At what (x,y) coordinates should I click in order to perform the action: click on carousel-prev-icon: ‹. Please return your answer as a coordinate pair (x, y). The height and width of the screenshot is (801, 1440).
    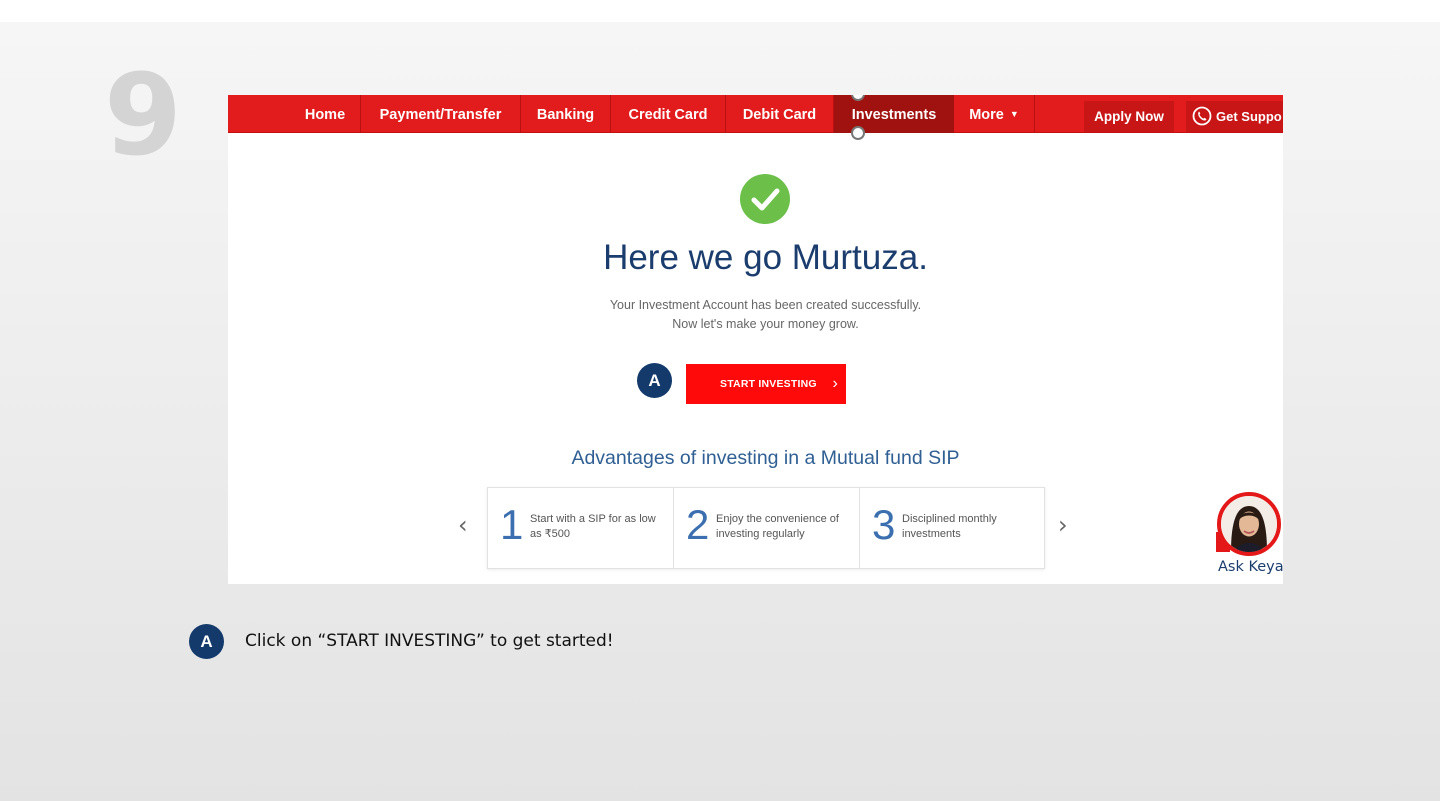
    Looking at the image, I should click on (463, 525).